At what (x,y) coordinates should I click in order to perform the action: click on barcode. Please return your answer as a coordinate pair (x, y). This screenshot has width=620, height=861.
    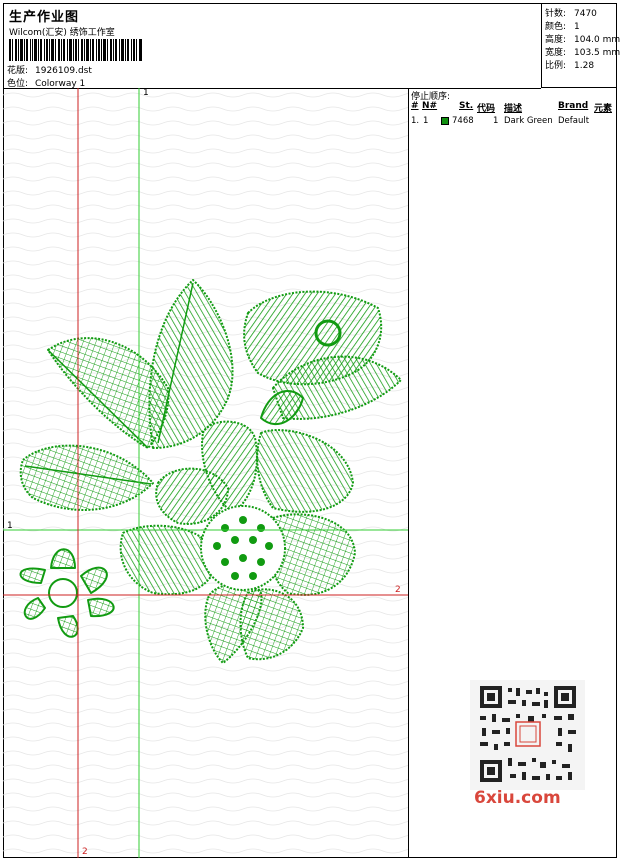
    Looking at the image, I should click on (75, 50).